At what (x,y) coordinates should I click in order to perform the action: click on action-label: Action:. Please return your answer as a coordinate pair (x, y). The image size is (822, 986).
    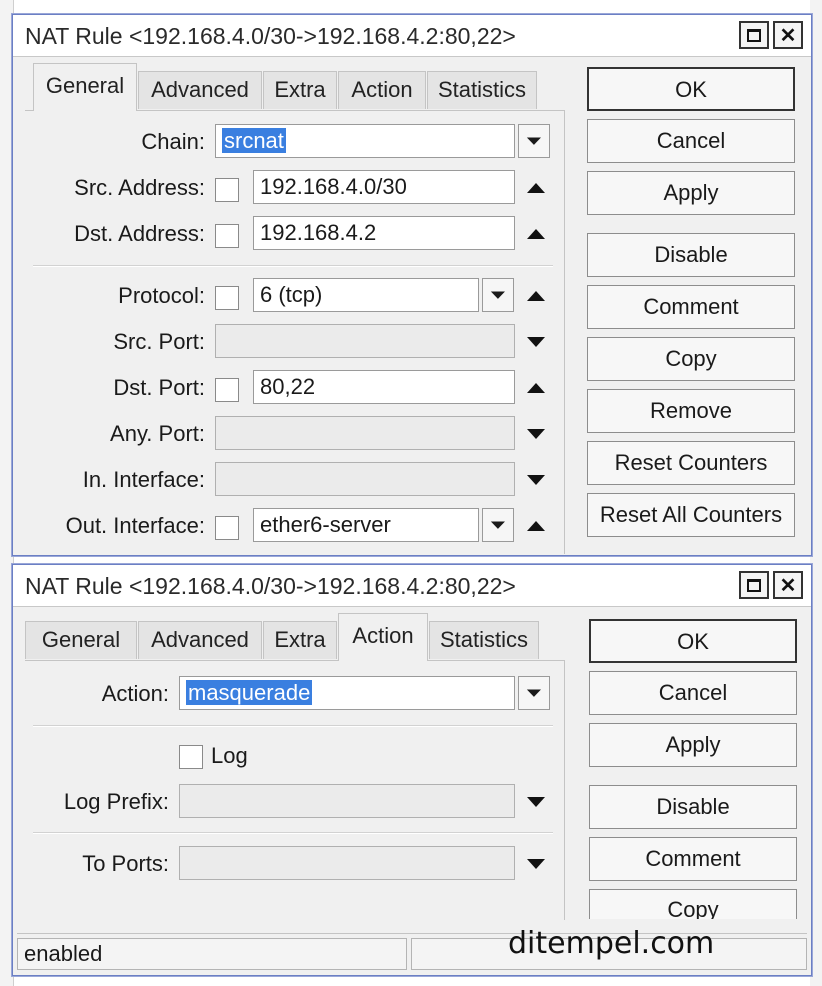
    Looking at the image, I should click on (135, 693).